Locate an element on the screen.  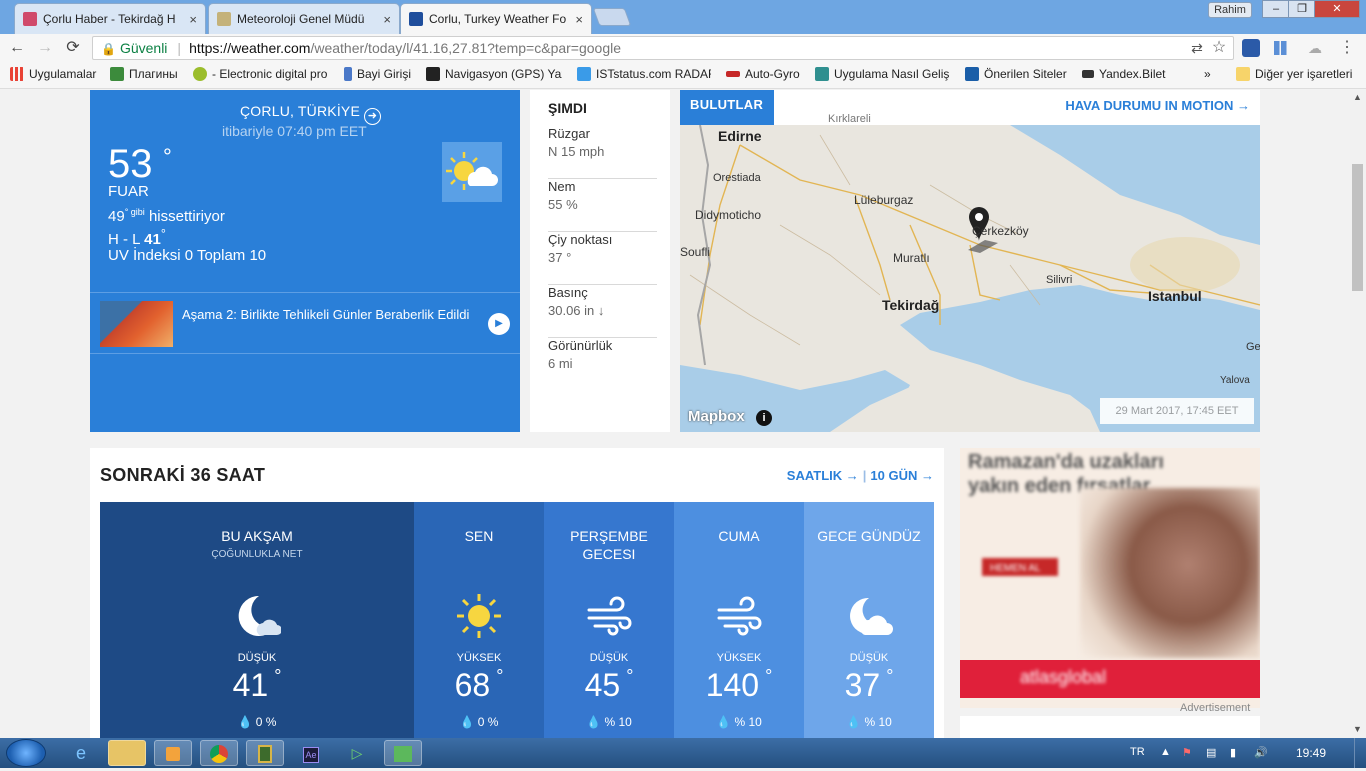
period-name: CUMA is located at coordinates (739, 536).